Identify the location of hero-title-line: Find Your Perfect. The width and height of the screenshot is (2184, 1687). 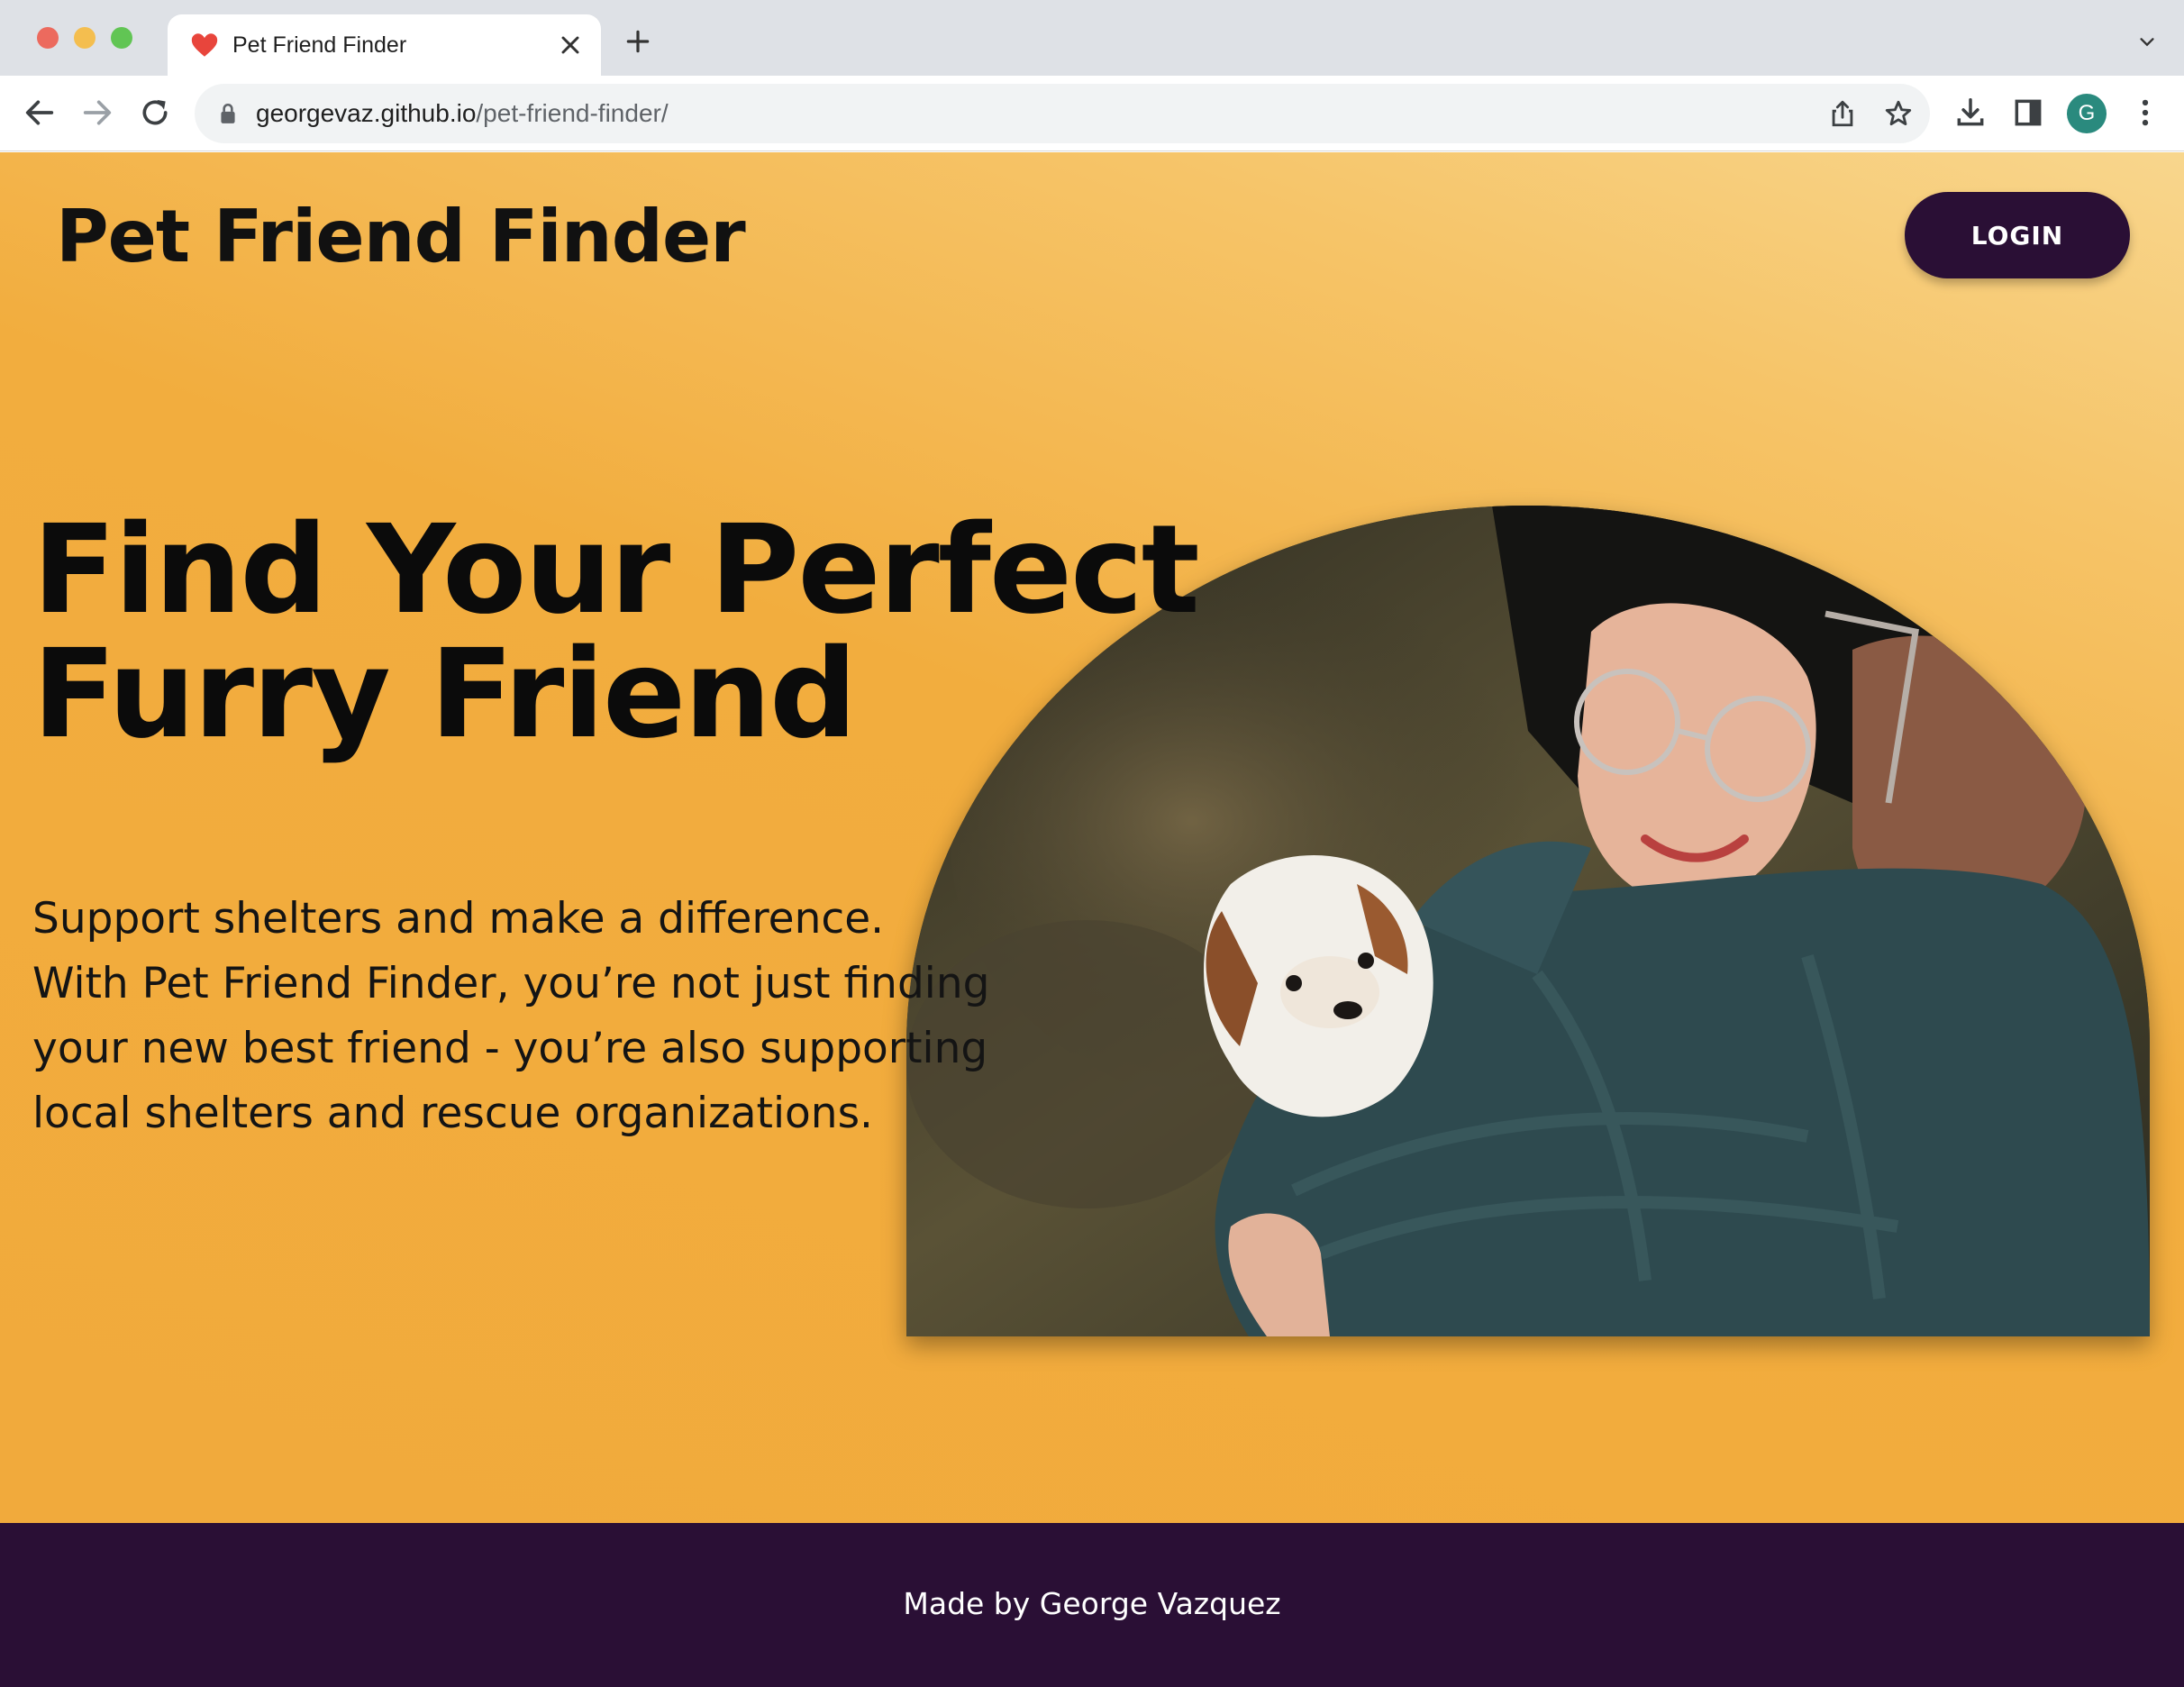
(616, 570).